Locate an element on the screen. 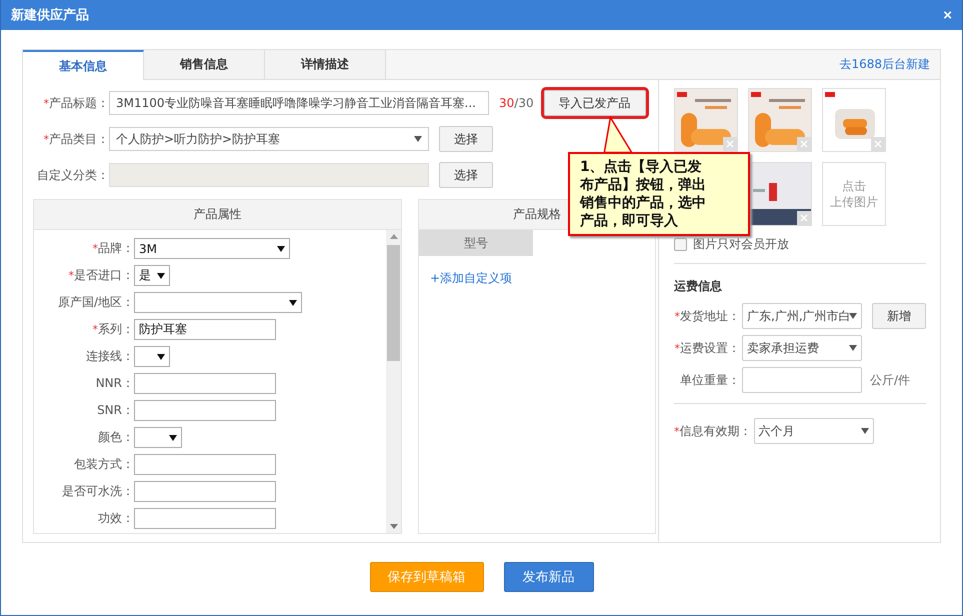 This screenshot has height=616, width=963. callout-text: 1、点击【导入已发 is located at coordinates (641, 167).